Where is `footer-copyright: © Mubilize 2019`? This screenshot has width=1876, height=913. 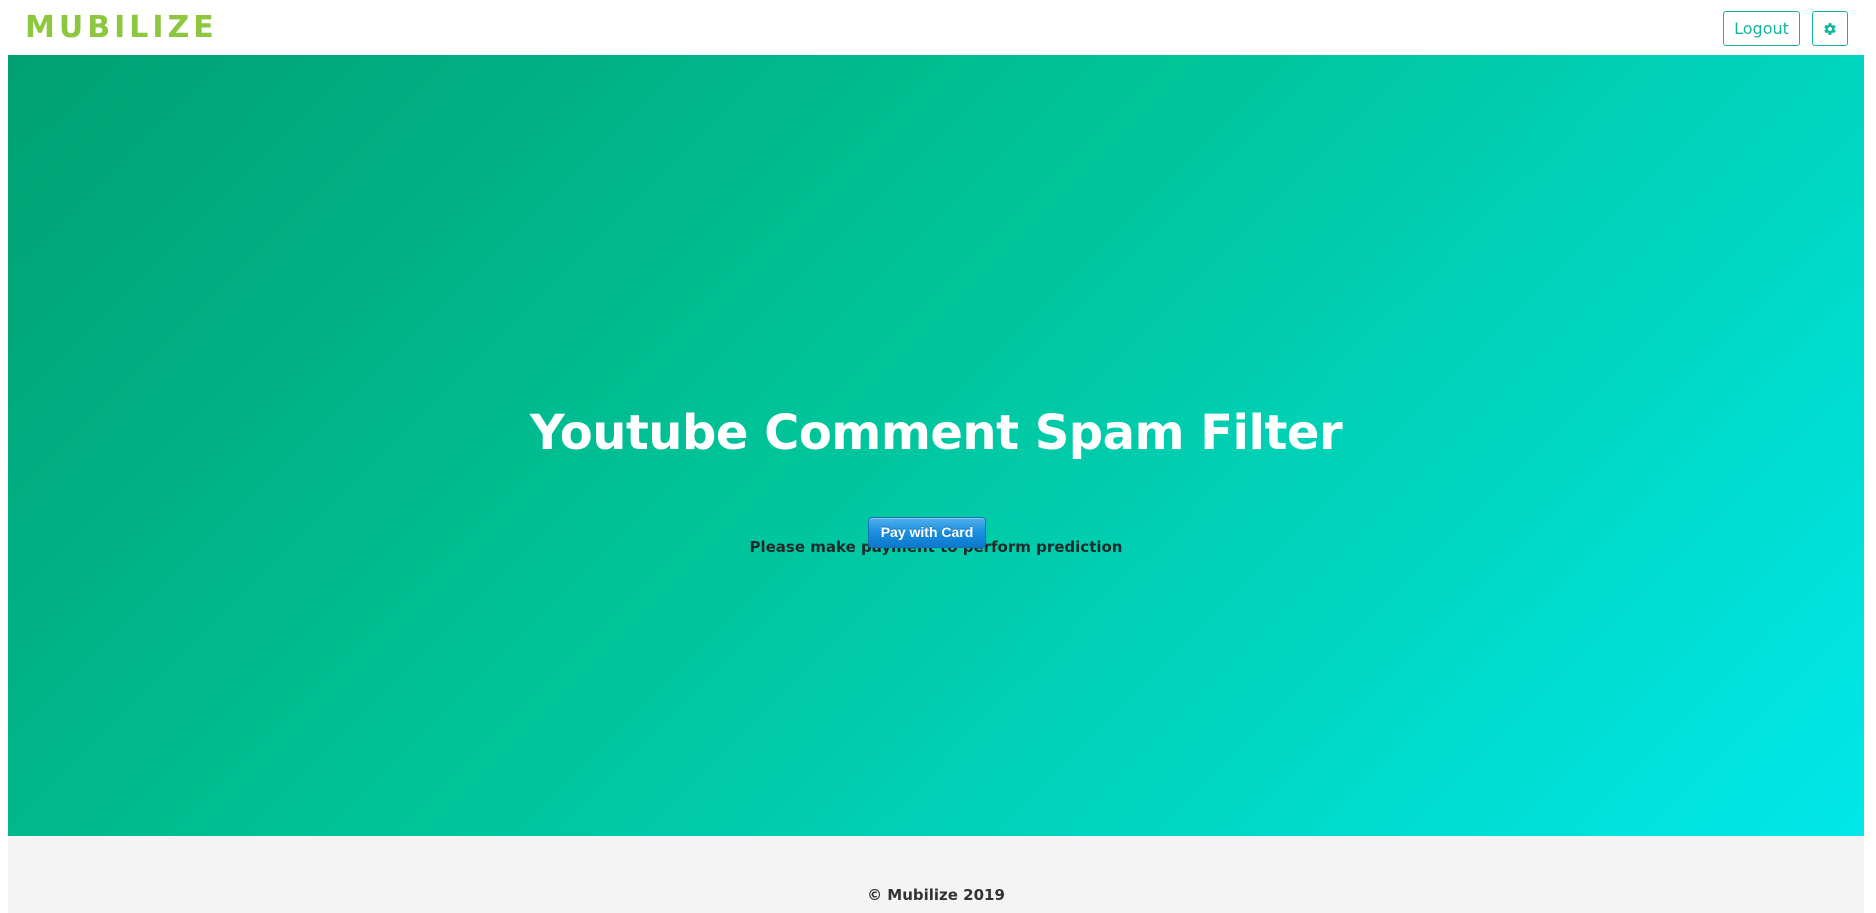 footer-copyright: © Mubilize 2019 is located at coordinates (936, 895).